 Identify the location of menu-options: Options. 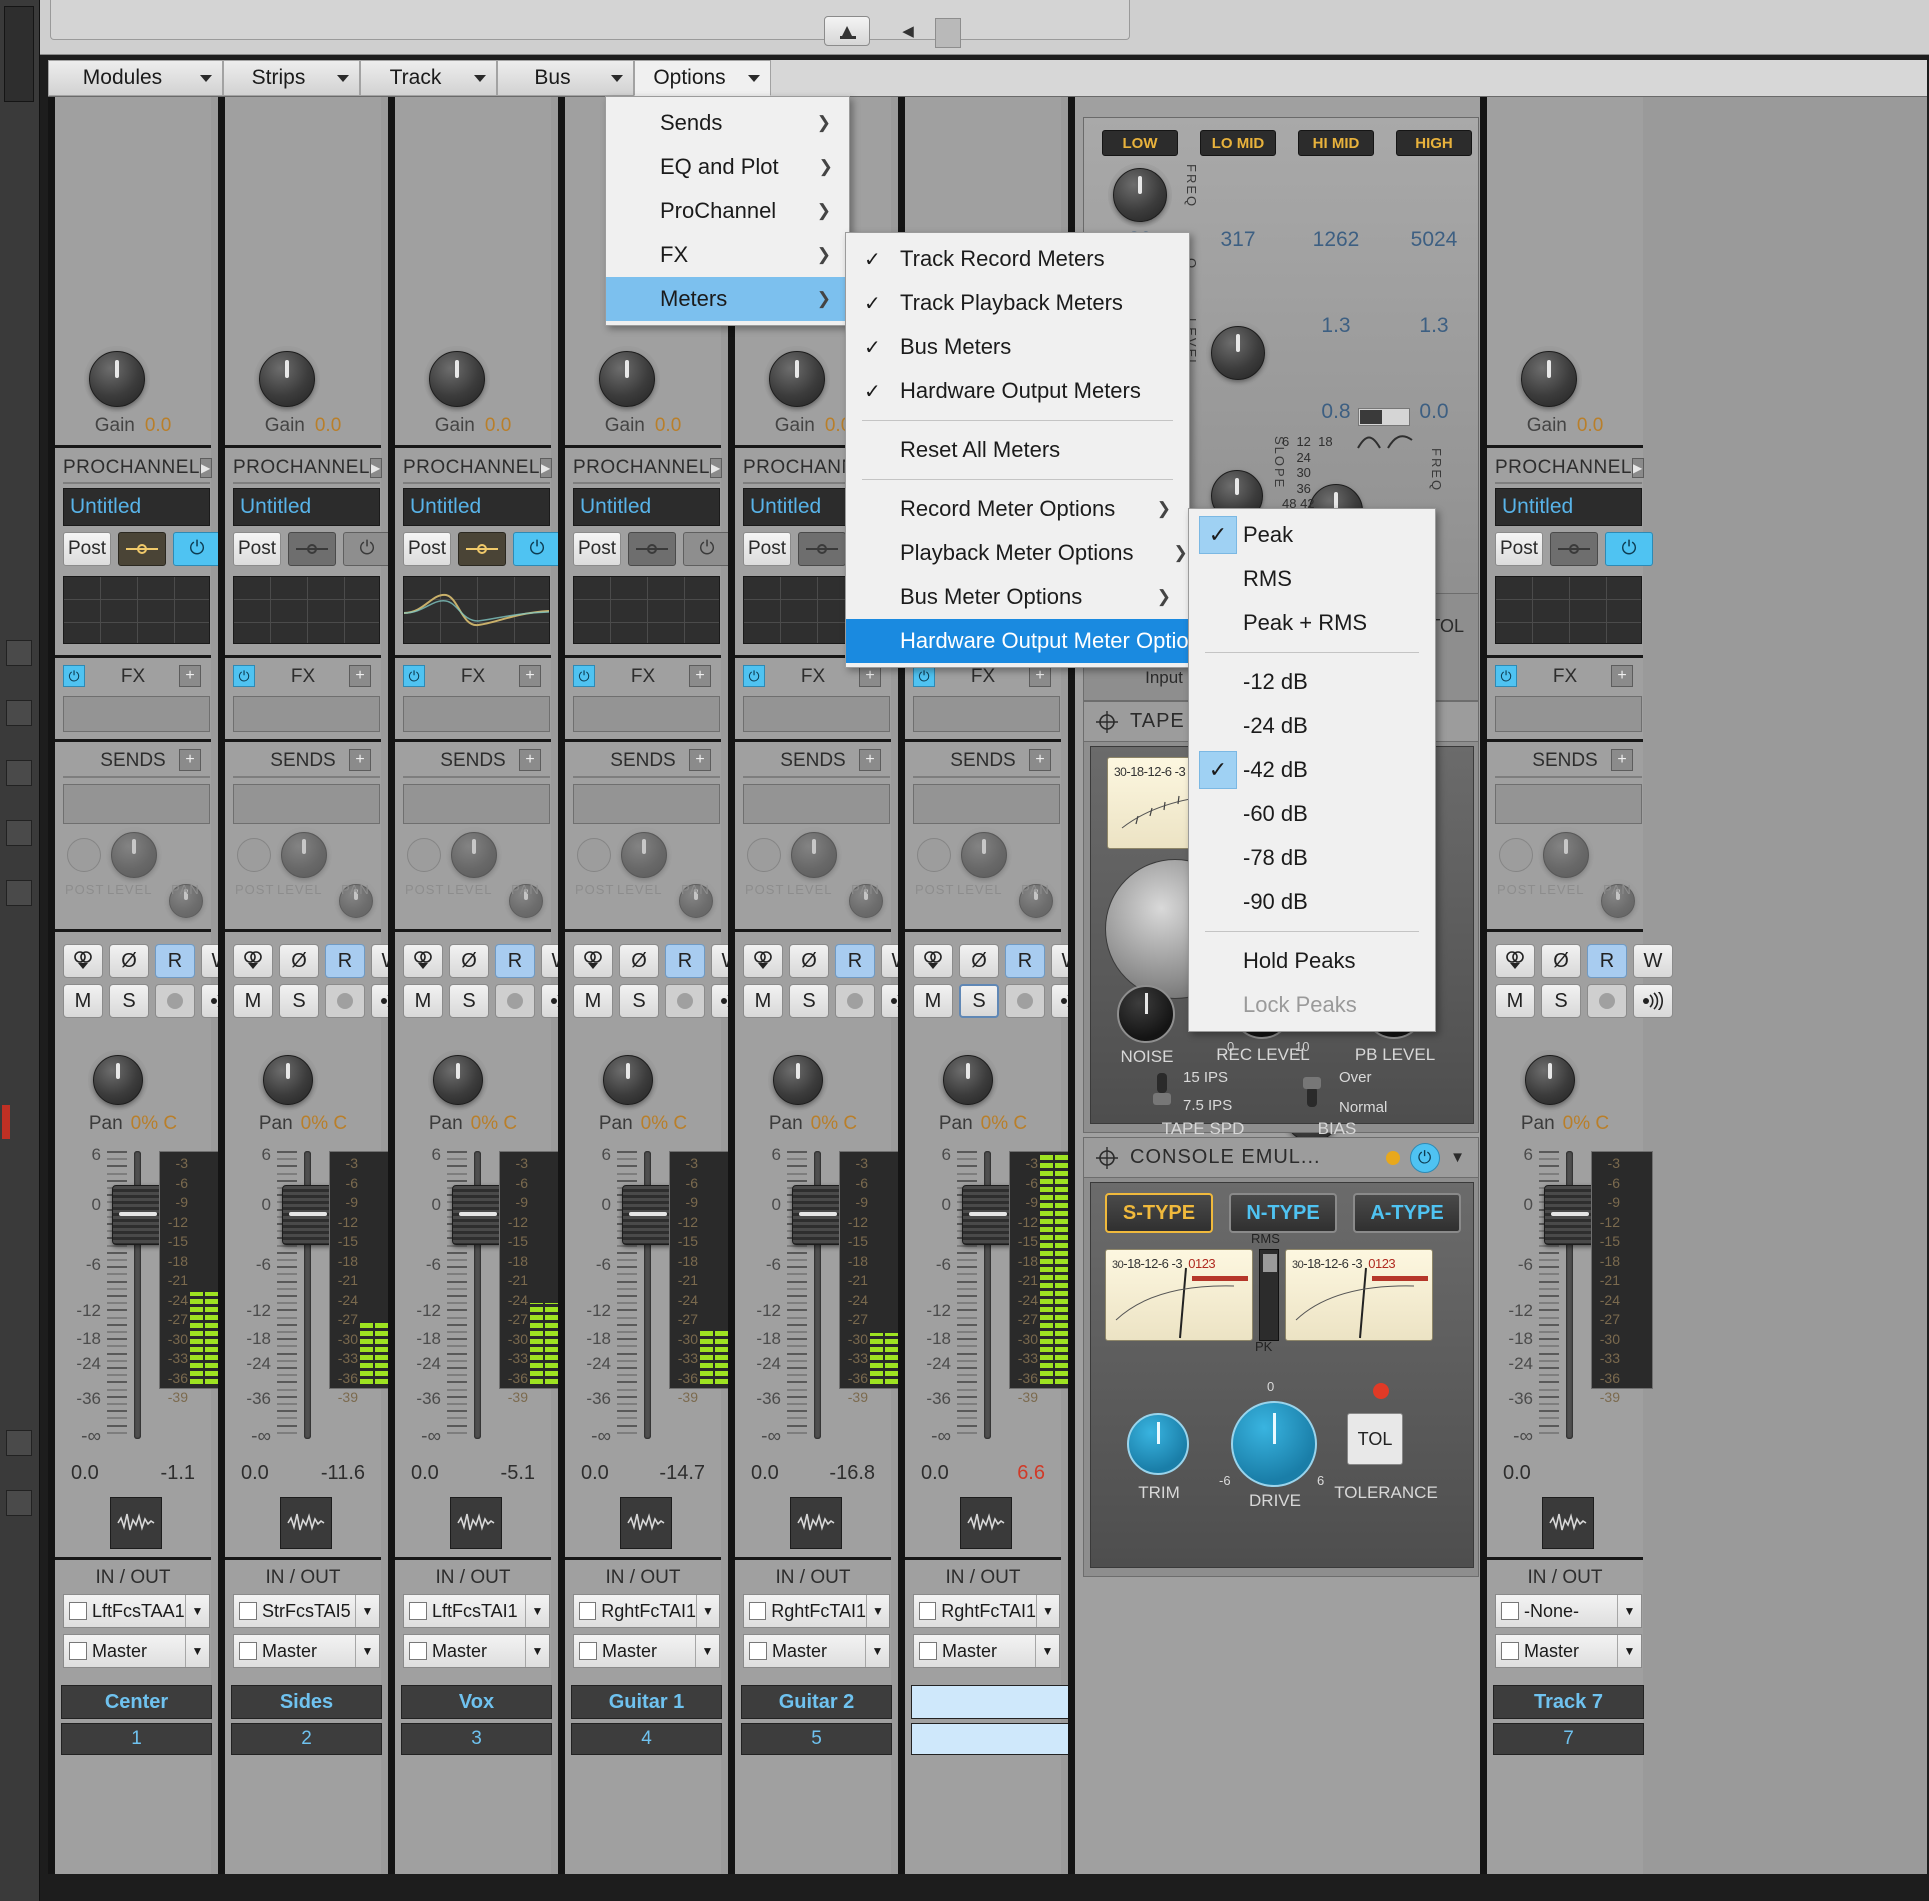
(702, 78).